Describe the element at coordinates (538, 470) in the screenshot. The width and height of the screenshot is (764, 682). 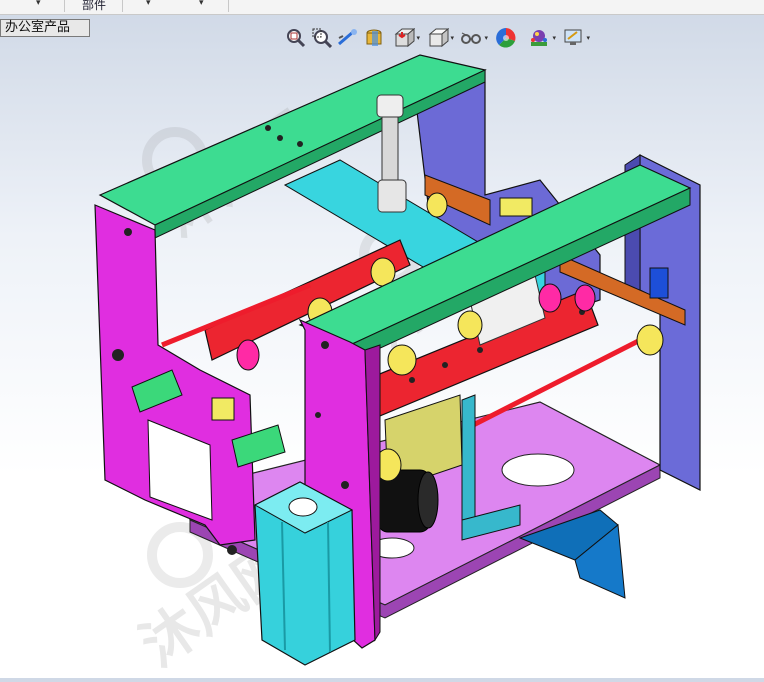
I see `base-plate-hole` at that location.